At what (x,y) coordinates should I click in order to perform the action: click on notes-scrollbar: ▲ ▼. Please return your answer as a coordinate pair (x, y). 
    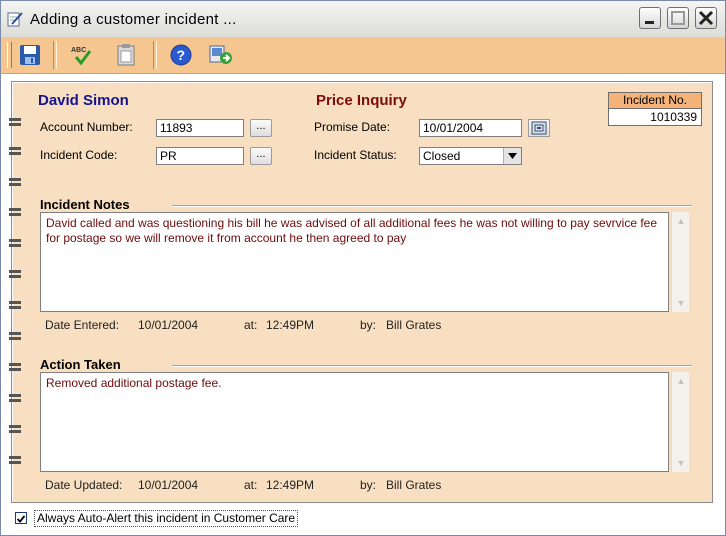
    Looking at the image, I should click on (680, 262).